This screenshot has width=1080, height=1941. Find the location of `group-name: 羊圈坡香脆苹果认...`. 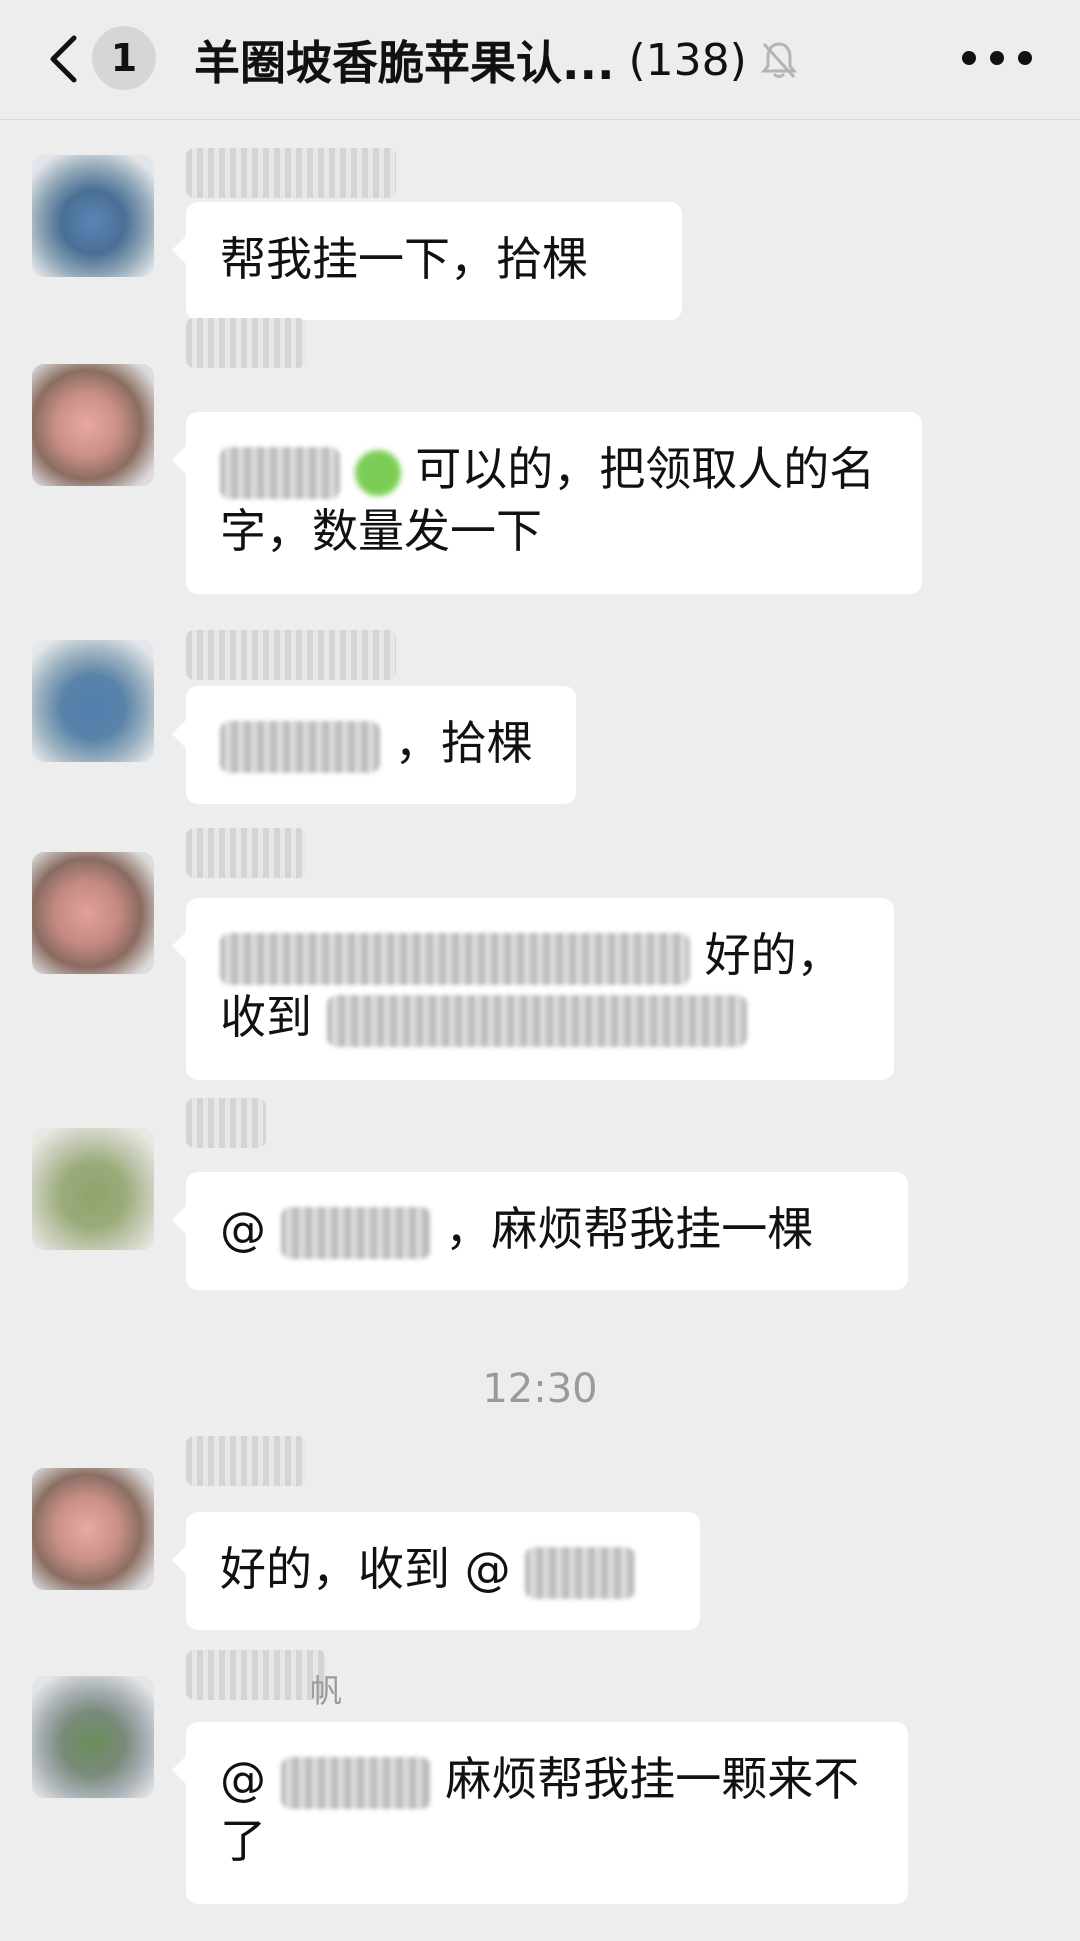

group-name: 羊圈坡香脆苹果认... is located at coordinates (404, 63).